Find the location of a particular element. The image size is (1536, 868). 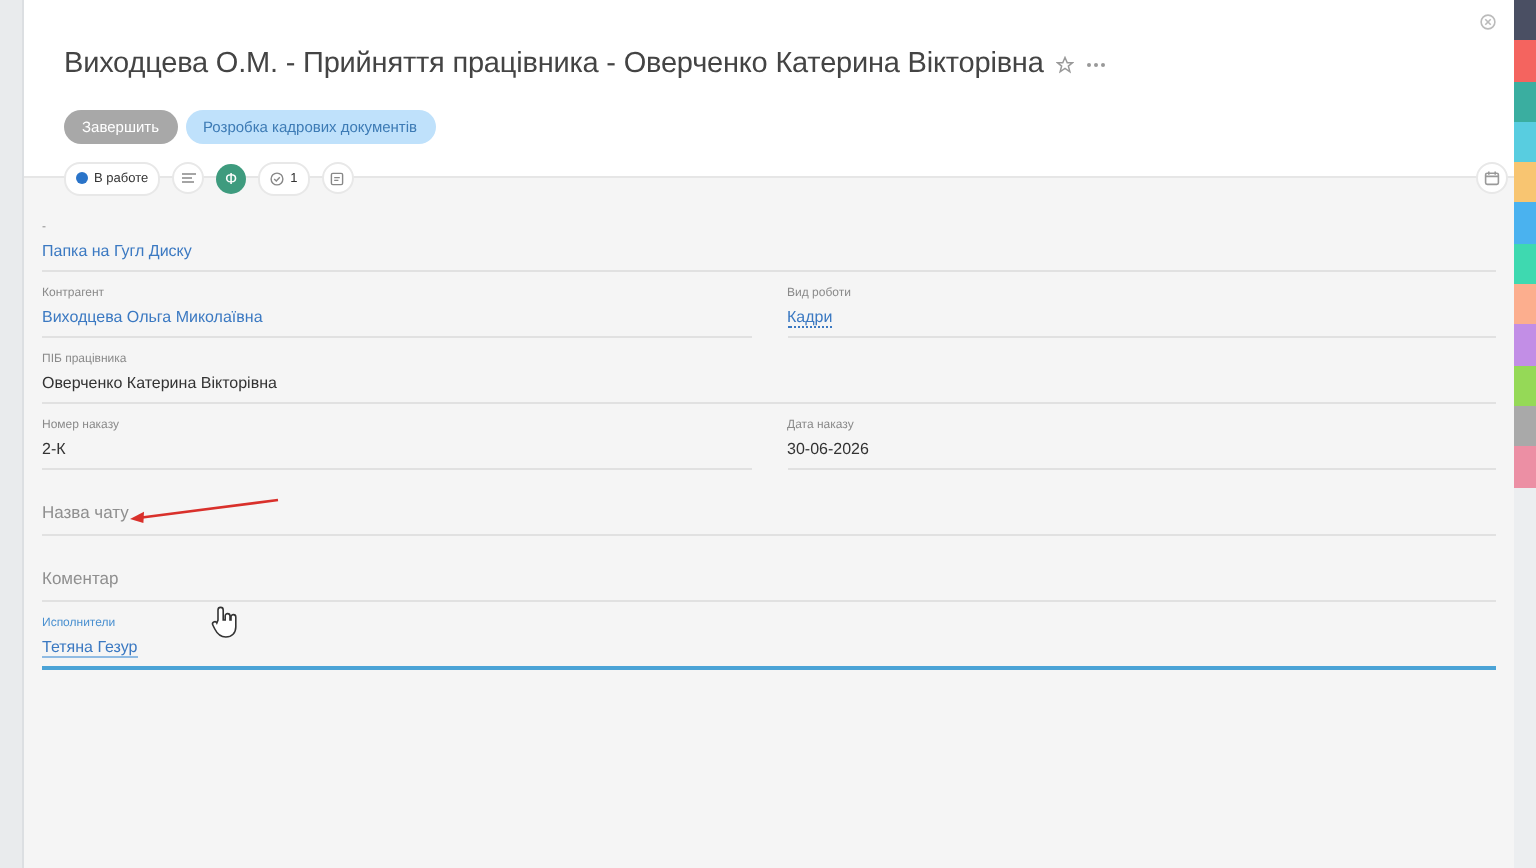

check-circle-icon is located at coordinates (277, 178).